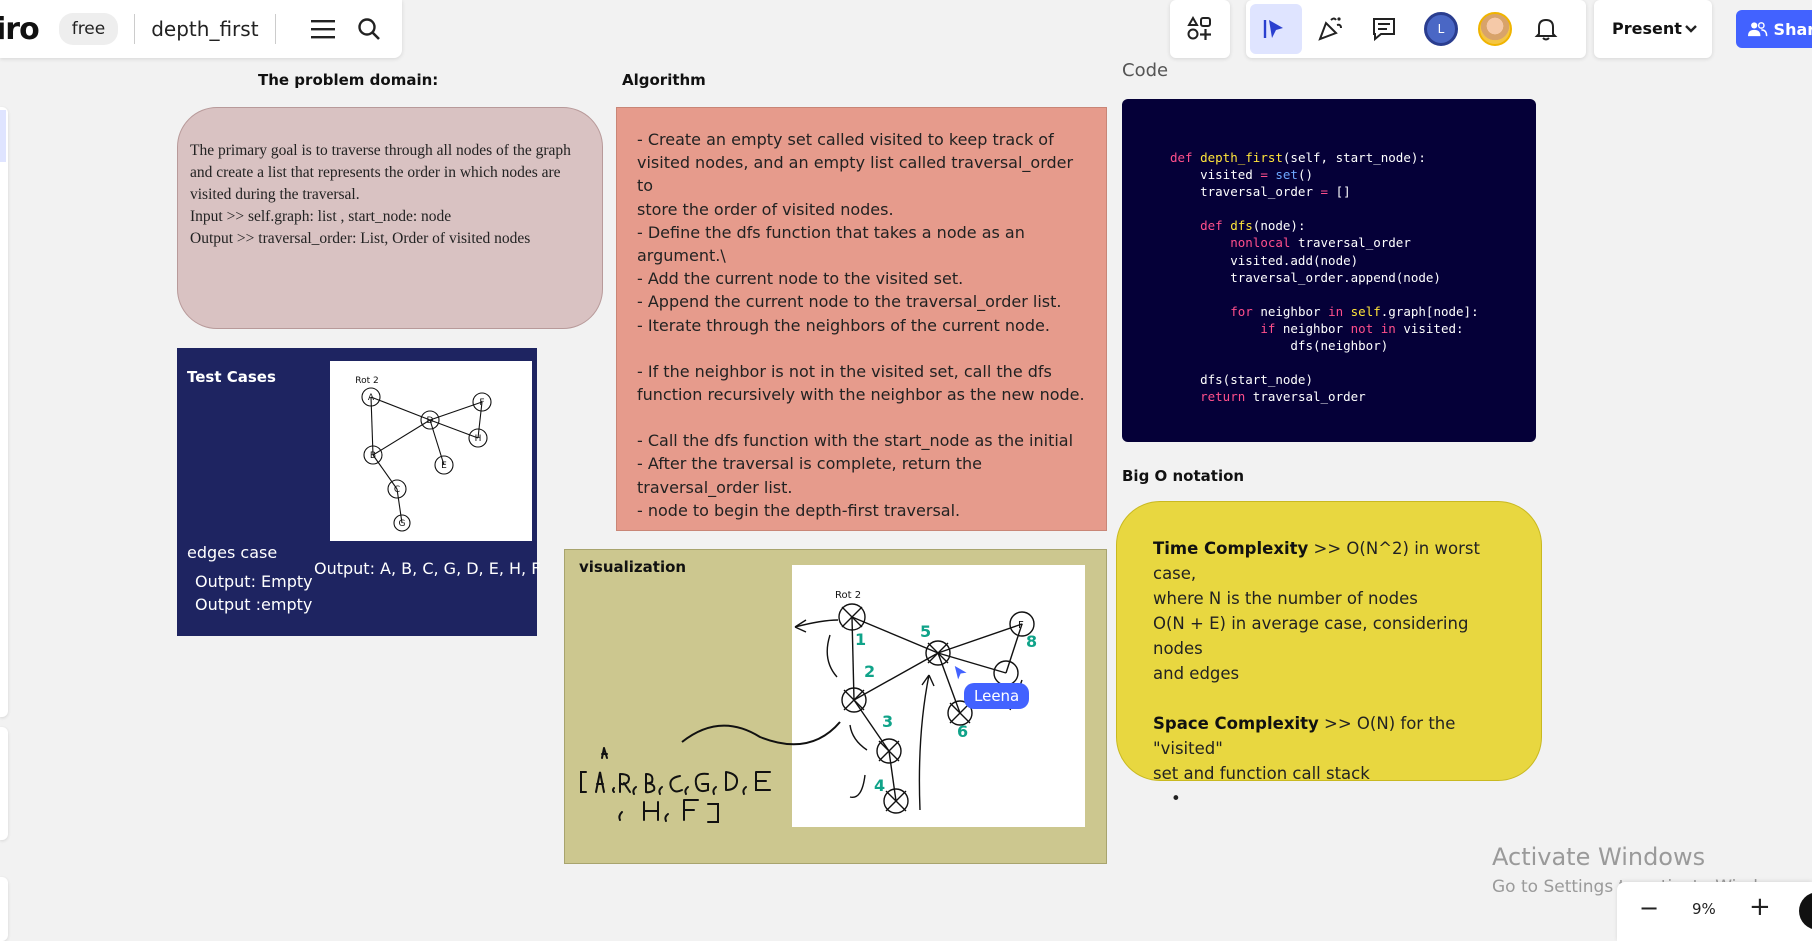  I want to click on arrow-stroke, so click(780, 734).